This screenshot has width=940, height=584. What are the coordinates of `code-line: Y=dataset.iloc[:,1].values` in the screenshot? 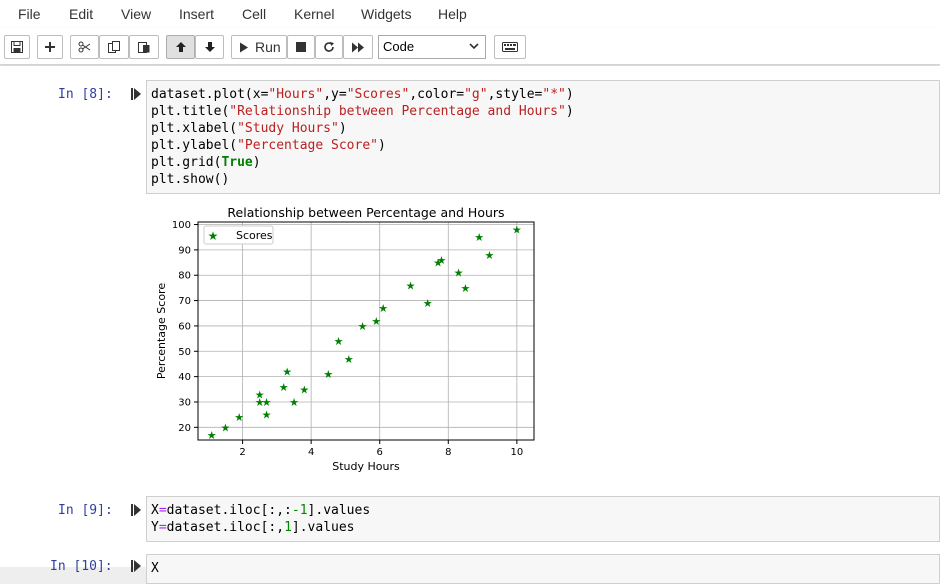 It's located at (543, 527).